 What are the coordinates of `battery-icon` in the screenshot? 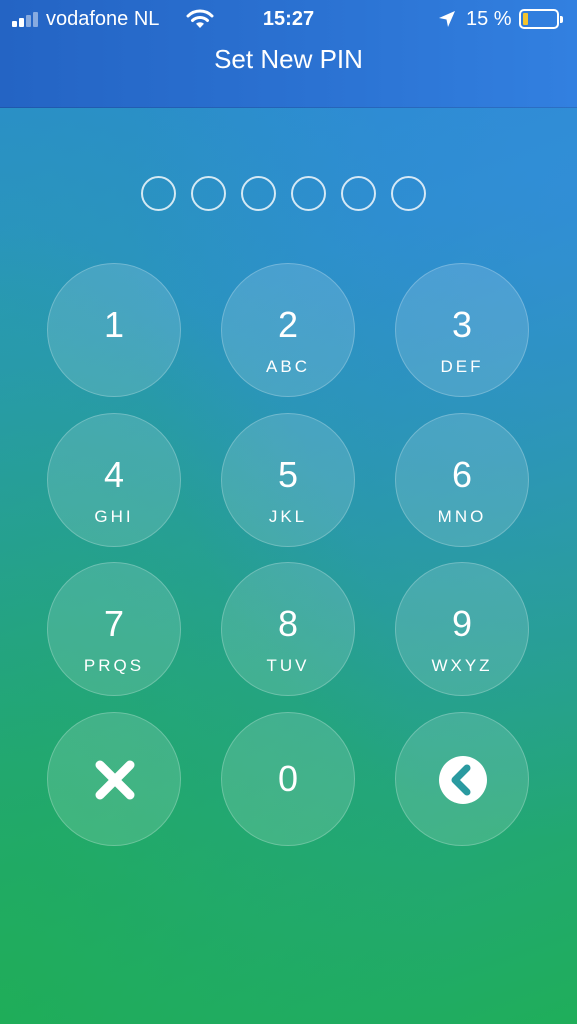 It's located at (541, 19).